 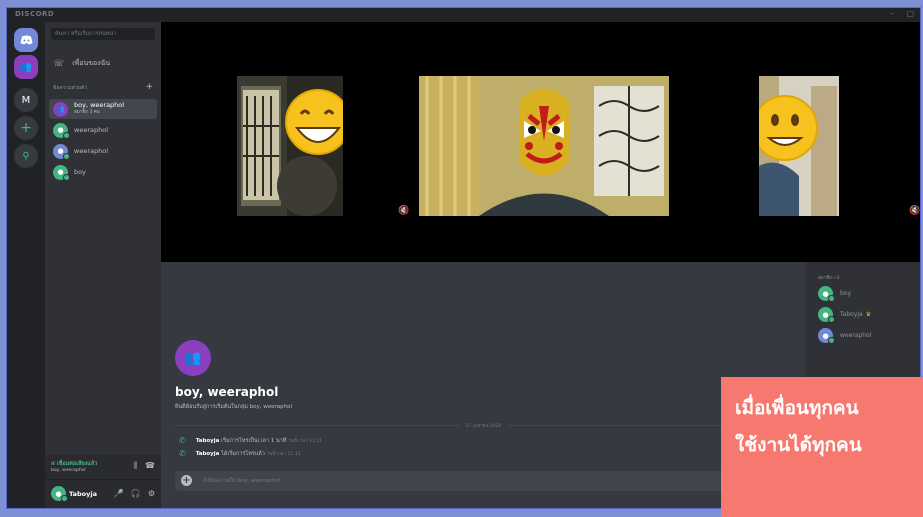 I want to click on member-name: weeraphol, so click(x=856, y=335).